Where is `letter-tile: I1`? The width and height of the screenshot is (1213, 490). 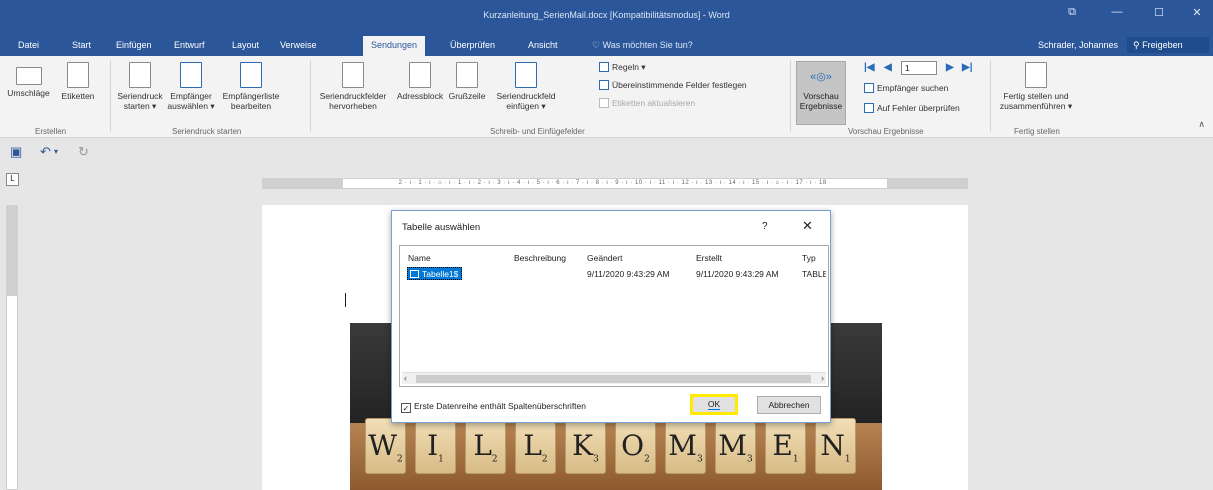 letter-tile: I1 is located at coordinates (435, 446).